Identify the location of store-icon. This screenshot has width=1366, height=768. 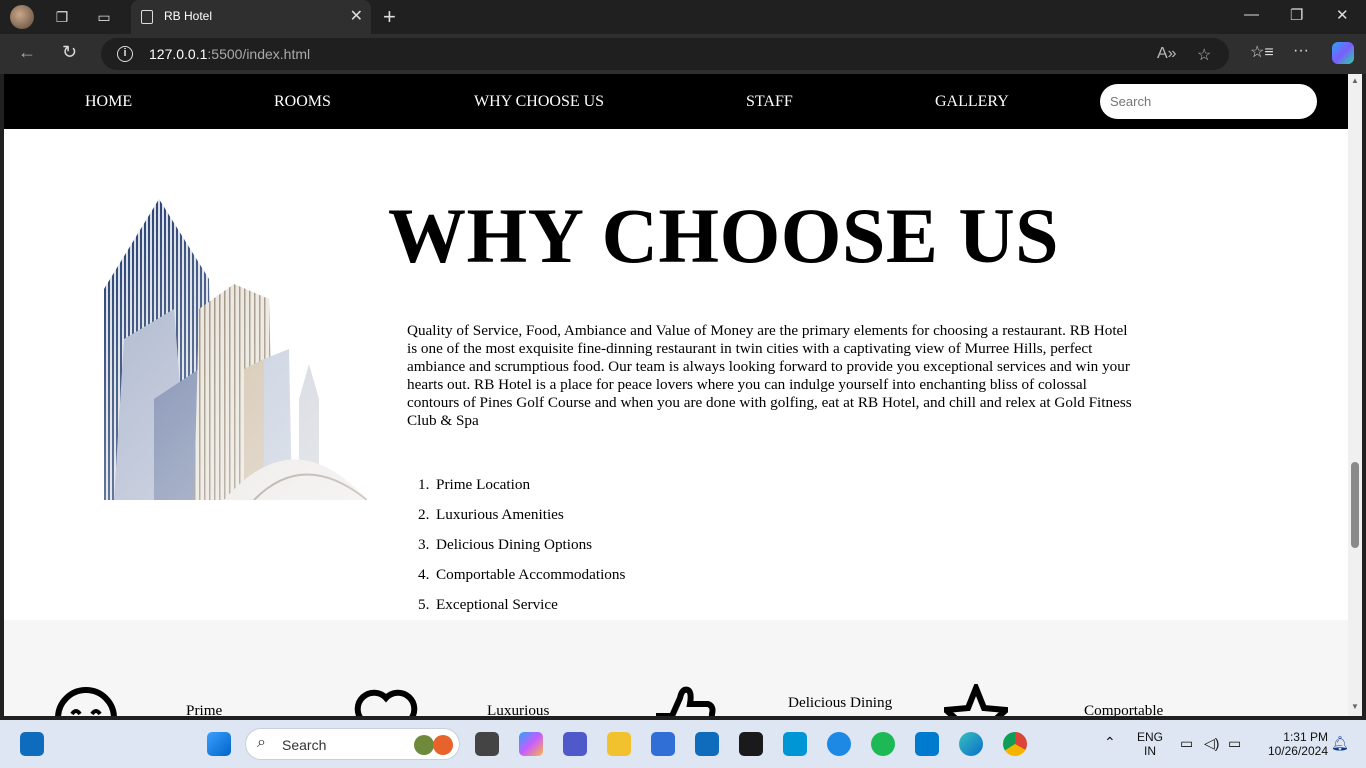
(663, 744).